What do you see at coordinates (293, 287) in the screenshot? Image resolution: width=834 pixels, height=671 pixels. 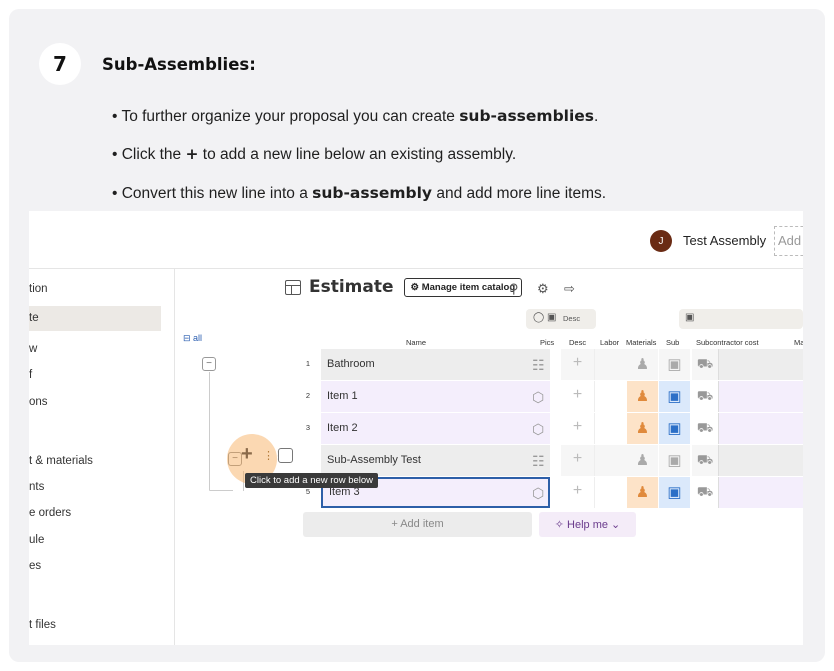 I see `table-icon` at bounding box center [293, 287].